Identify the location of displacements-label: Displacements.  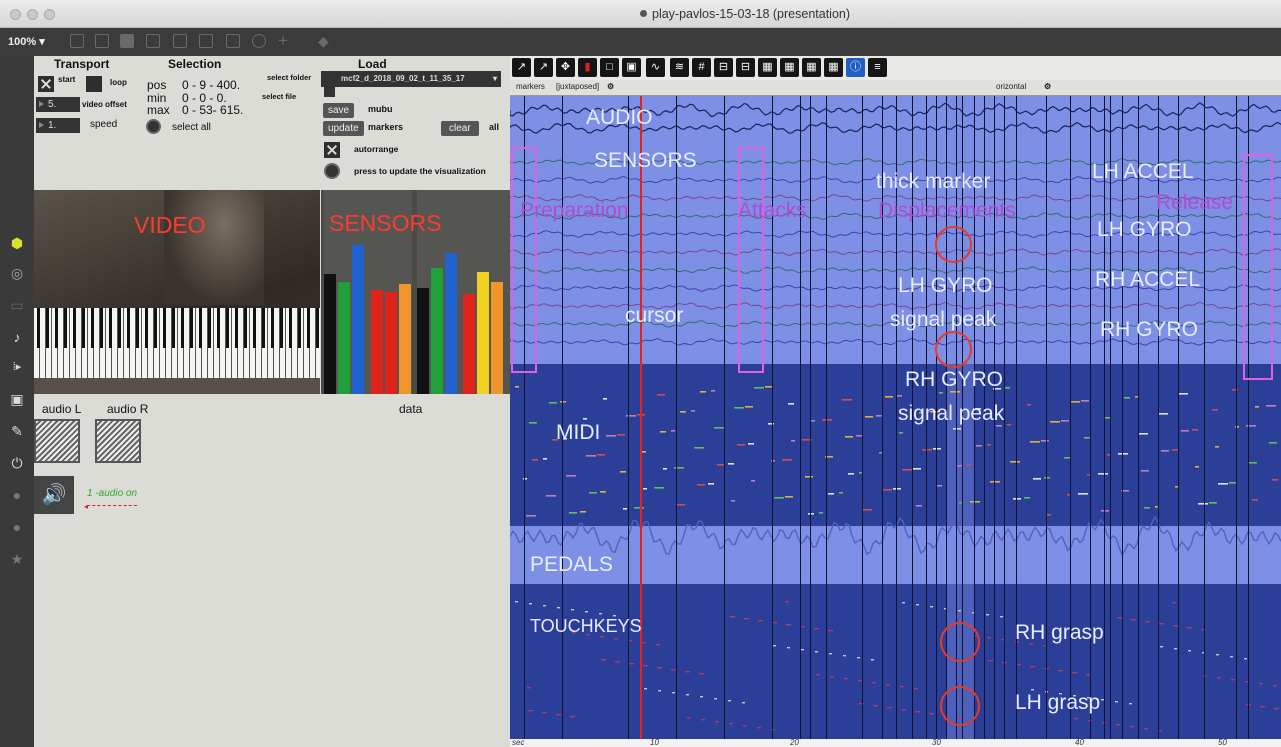
(947, 210).